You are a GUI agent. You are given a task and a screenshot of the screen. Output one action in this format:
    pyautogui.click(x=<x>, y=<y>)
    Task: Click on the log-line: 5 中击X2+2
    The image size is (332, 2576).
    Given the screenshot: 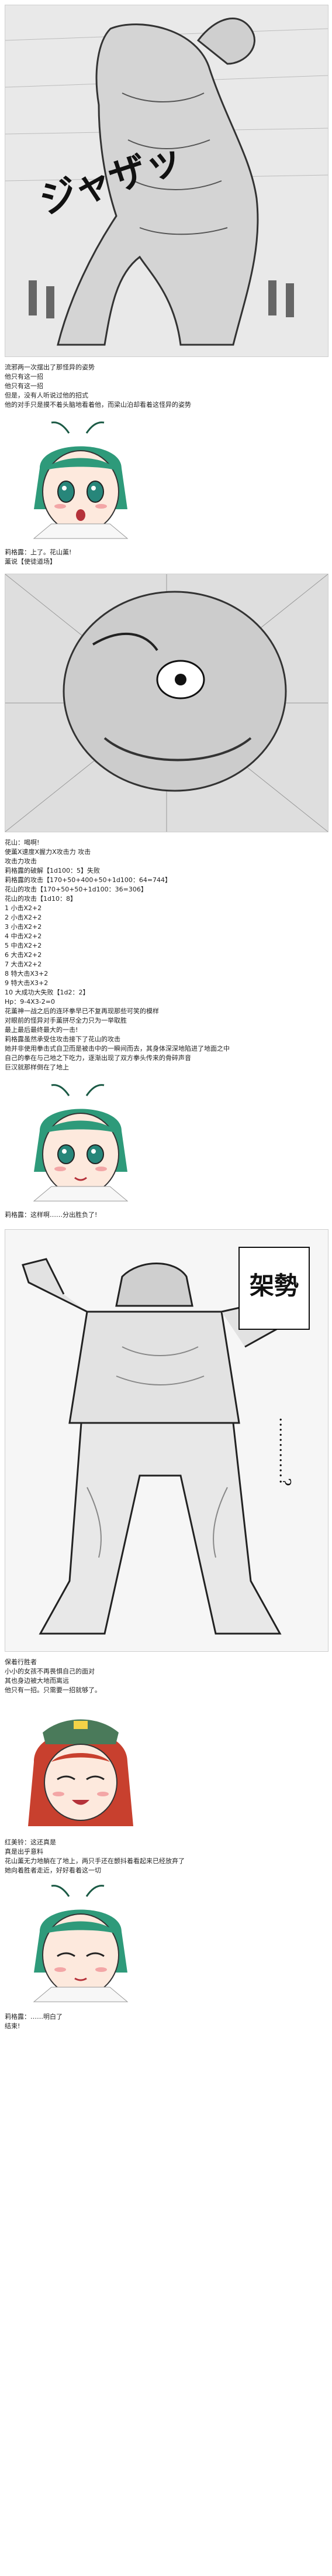 What is the action you would take?
    pyautogui.click(x=23, y=945)
    